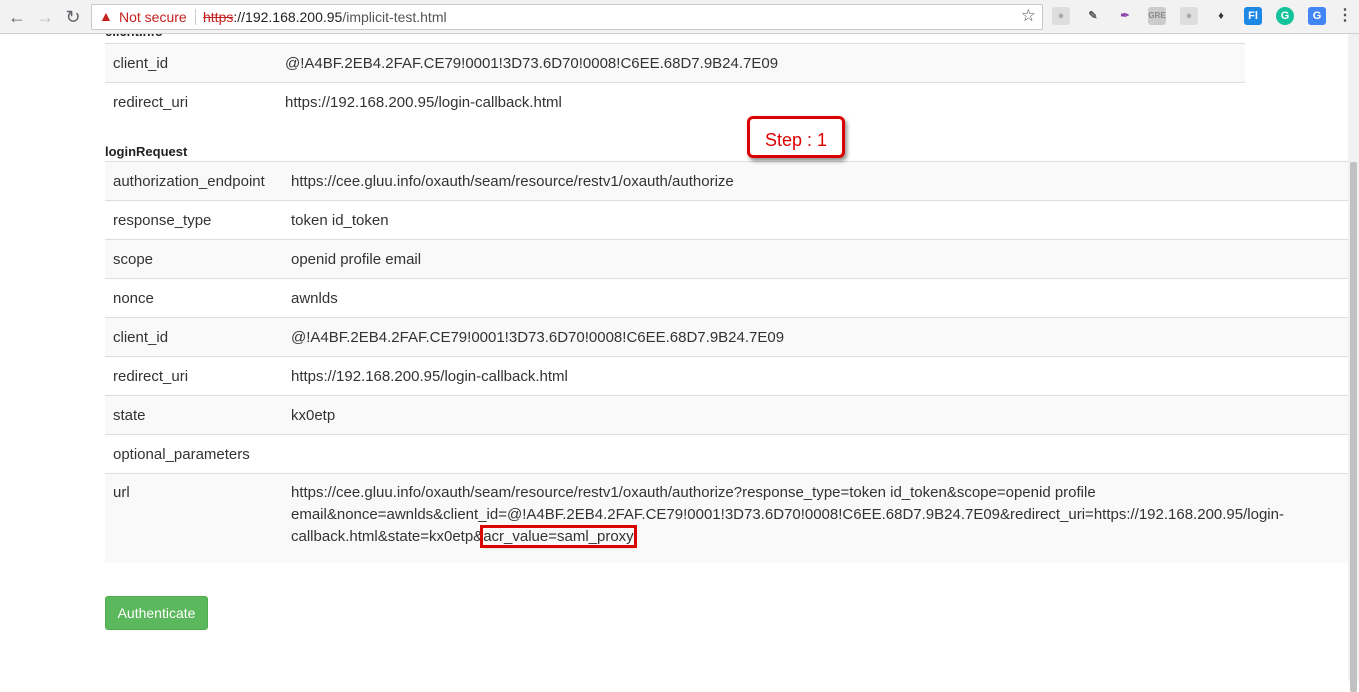 The width and height of the screenshot is (1359, 692). What do you see at coordinates (73, 17) in the screenshot?
I see `reload-icon: ↻` at bounding box center [73, 17].